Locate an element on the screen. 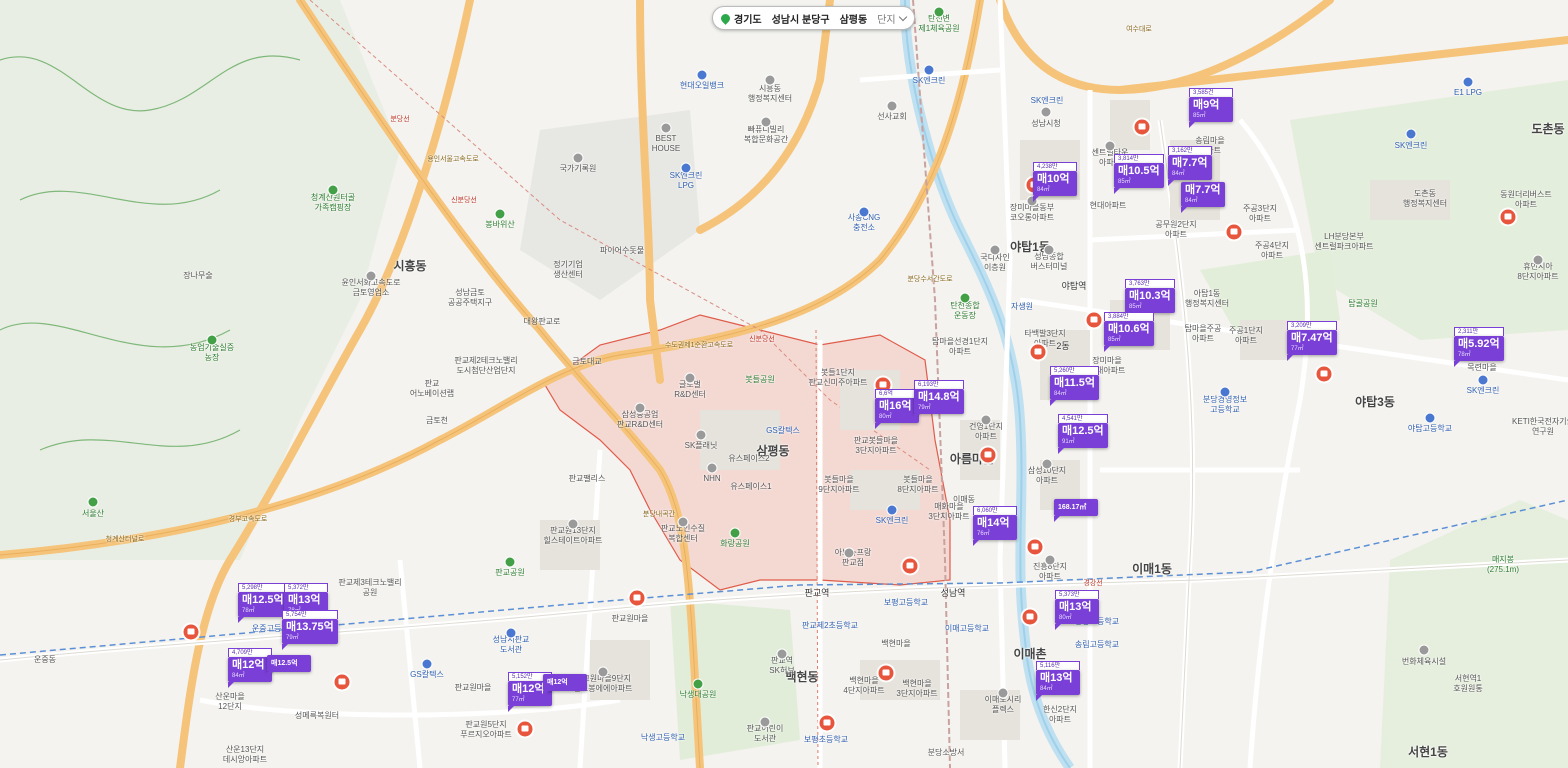 This screenshot has width=1568, height=768. price-marker: 3,814만 매10.5억 85㎡ is located at coordinates (1139, 174).